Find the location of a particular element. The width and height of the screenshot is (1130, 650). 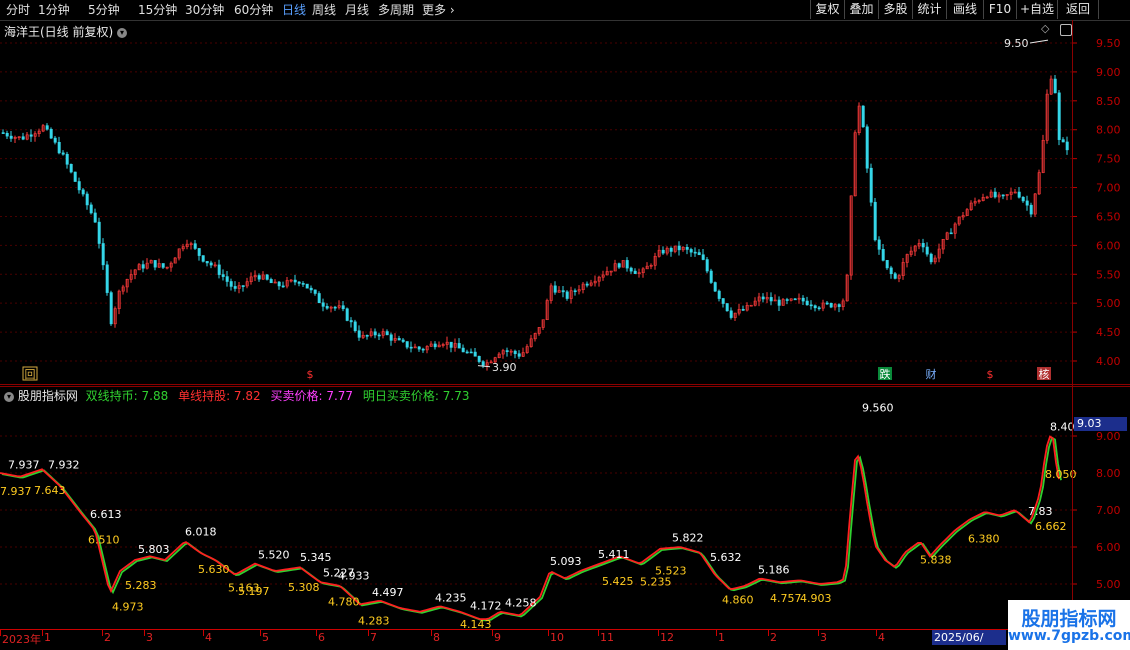

tab-30min: 30分钟 is located at coordinates (204, 10).